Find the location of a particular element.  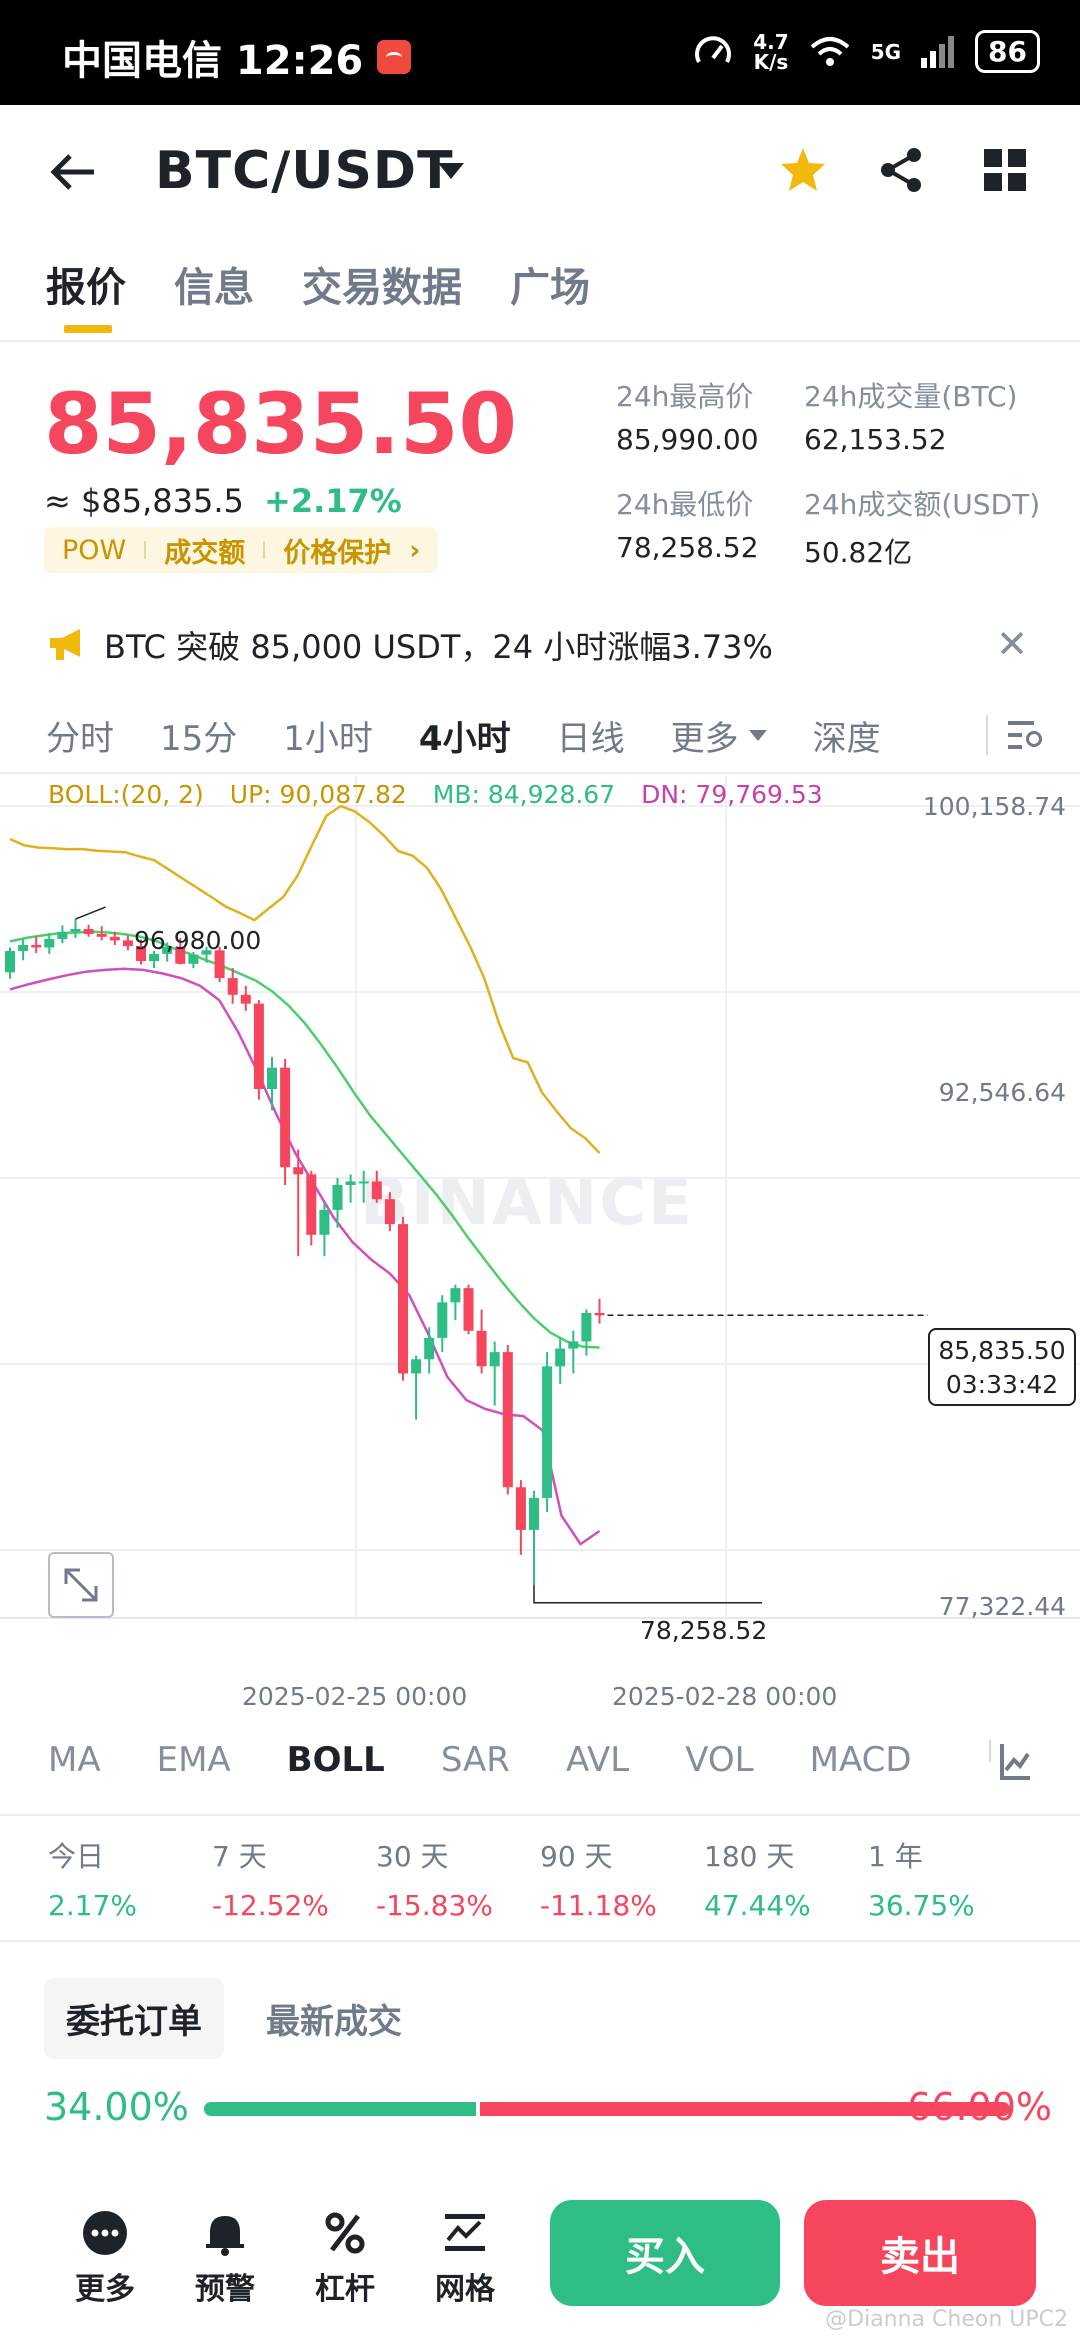

perf-today: 今日 2.17% is located at coordinates (92, 1881).